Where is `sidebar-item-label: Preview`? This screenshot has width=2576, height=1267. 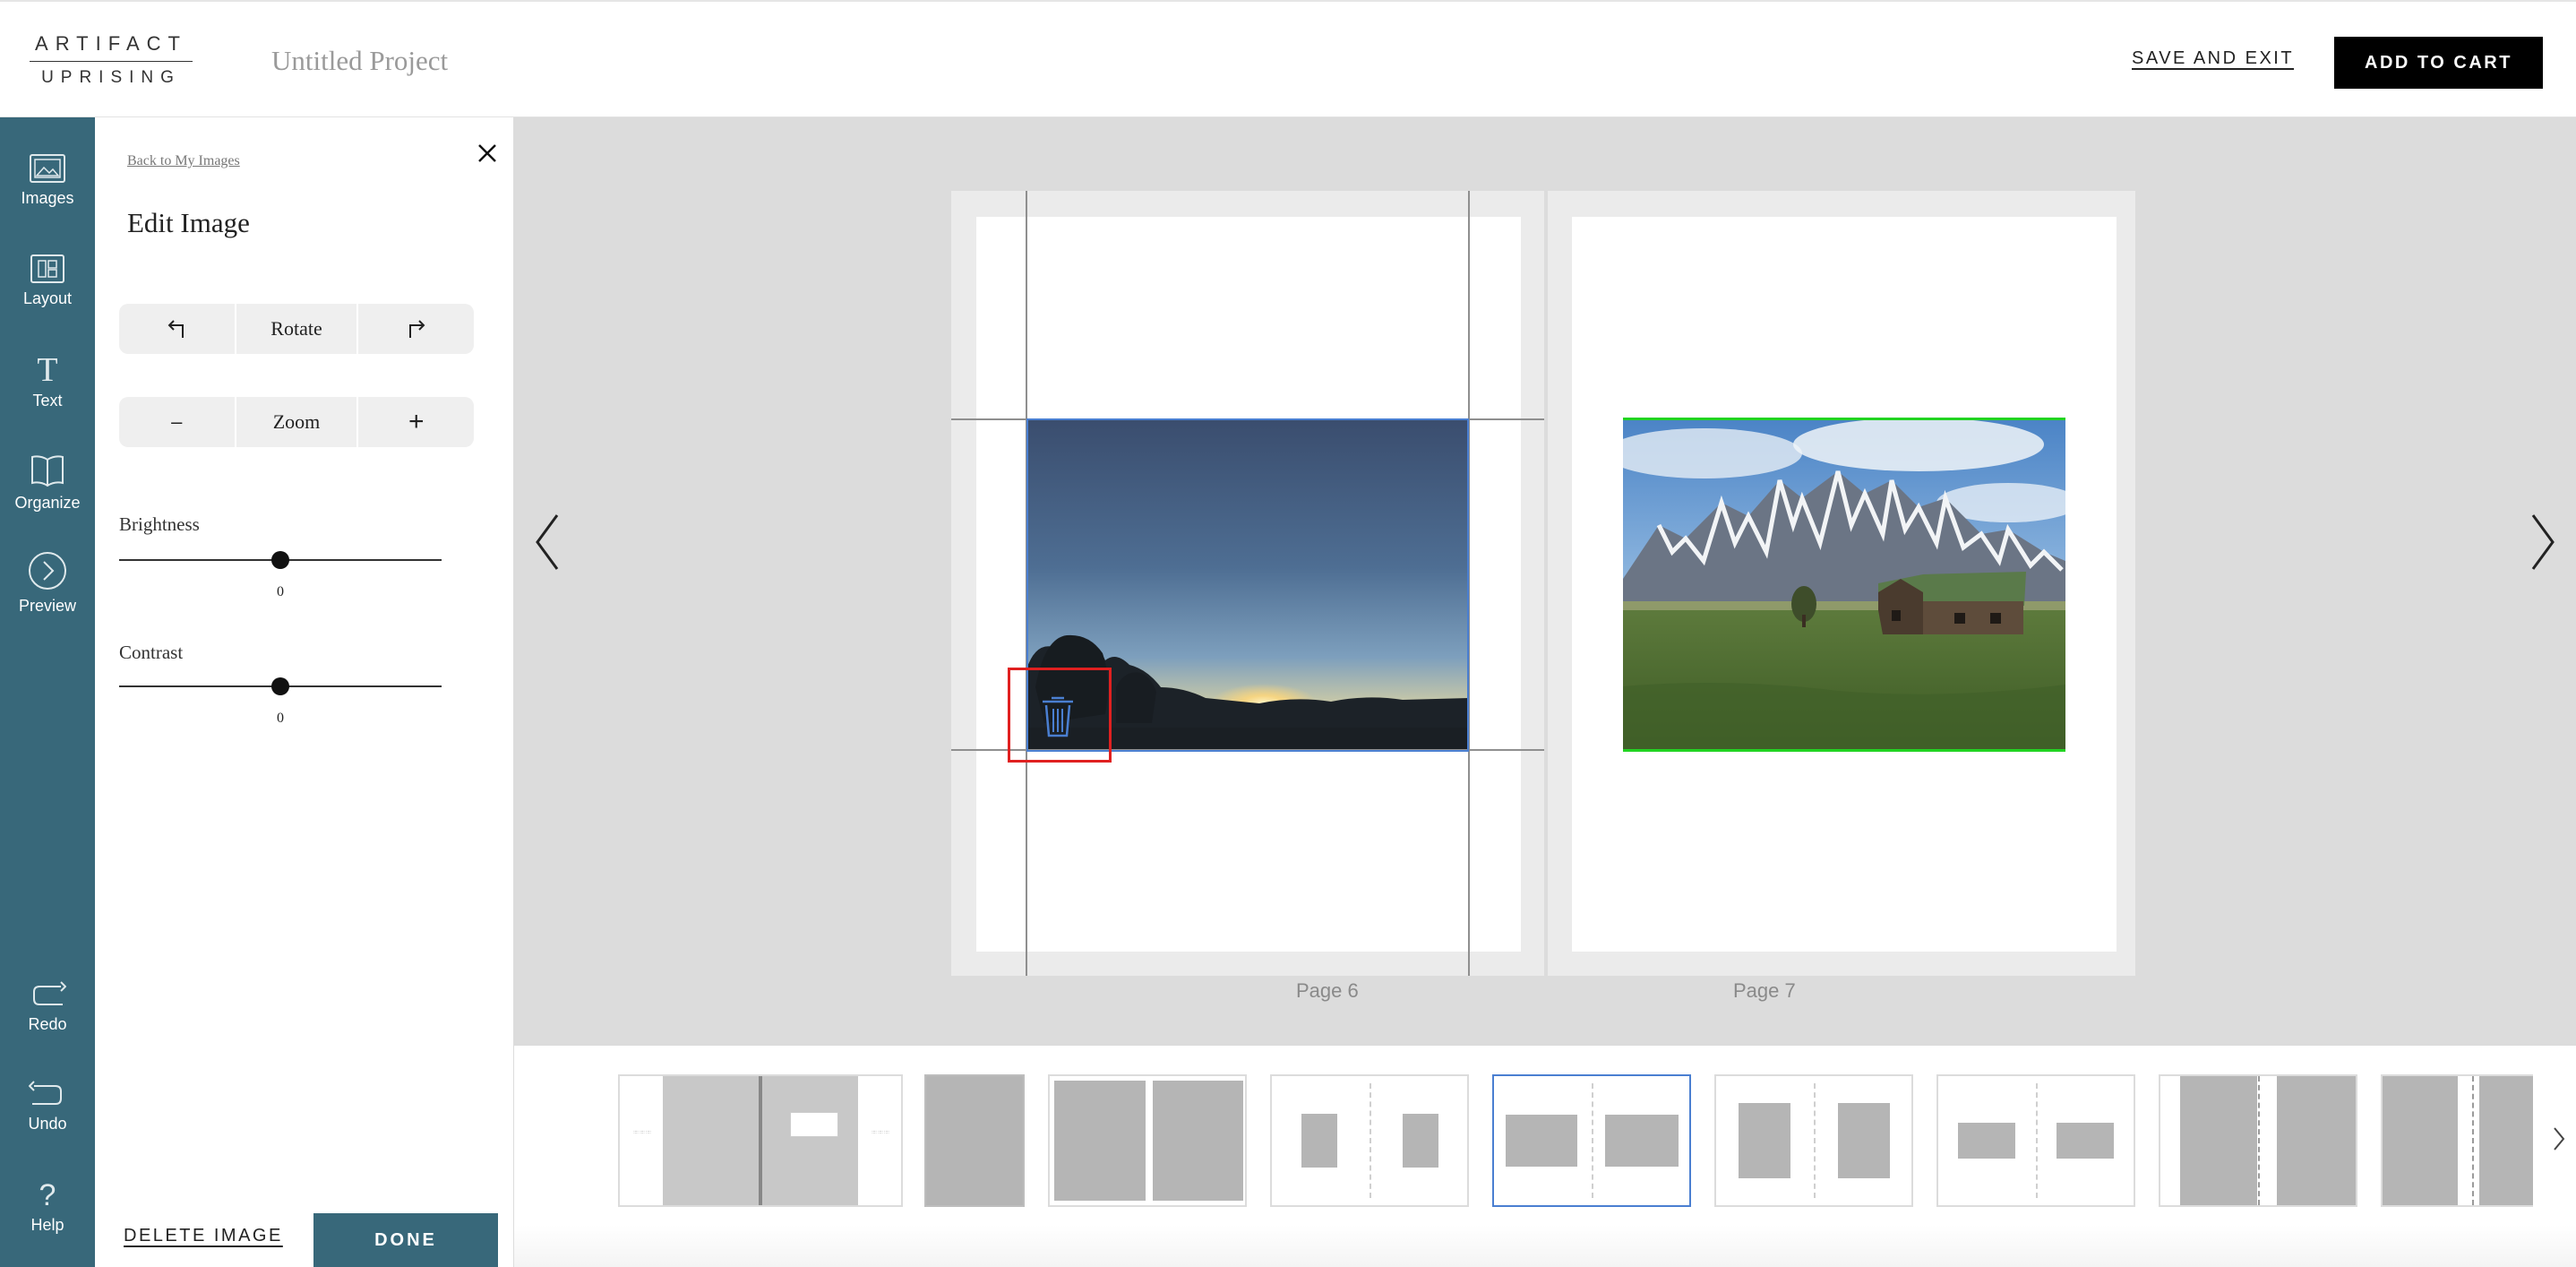
sidebar-item-label: Preview is located at coordinates (47, 606).